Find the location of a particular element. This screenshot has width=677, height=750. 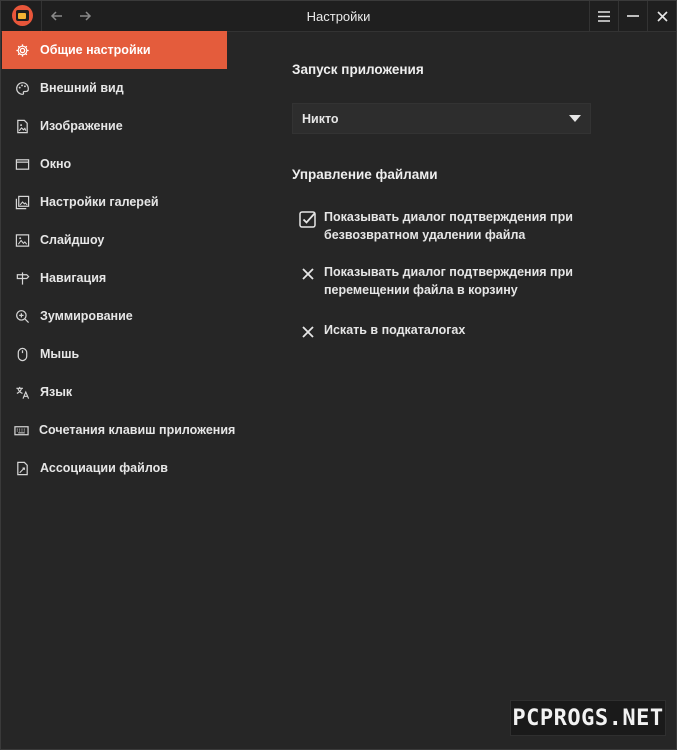

minimize-button is located at coordinates (633, 16).